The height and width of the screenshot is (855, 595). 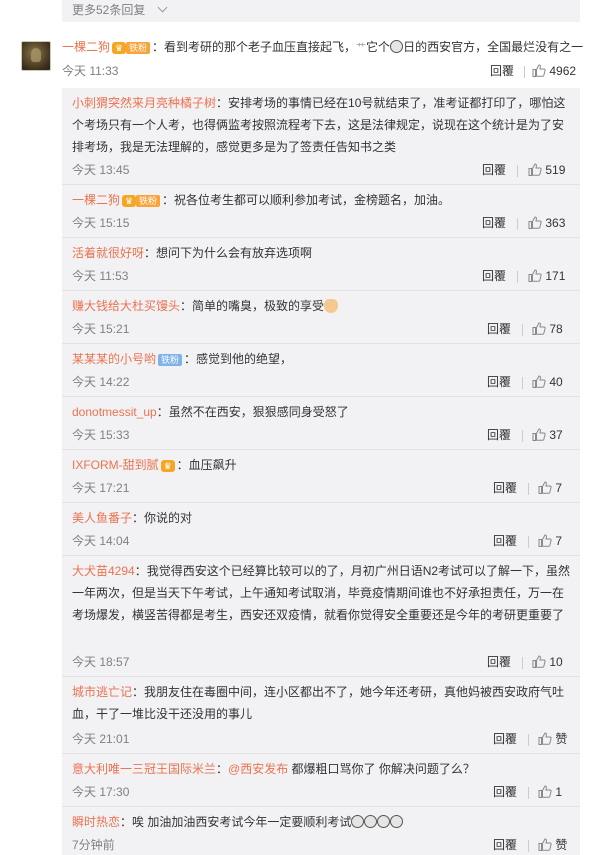 What do you see at coordinates (361, 48) in the screenshot?
I see `censored-icon: 艹` at bounding box center [361, 48].